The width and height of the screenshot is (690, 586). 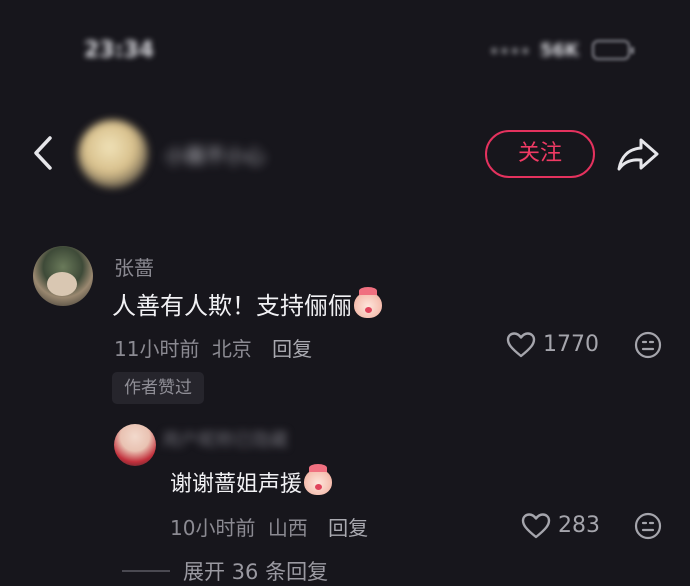 I want to click on comment-text: 人善有人欺！支持俪俪, so click(x=247, y=303).